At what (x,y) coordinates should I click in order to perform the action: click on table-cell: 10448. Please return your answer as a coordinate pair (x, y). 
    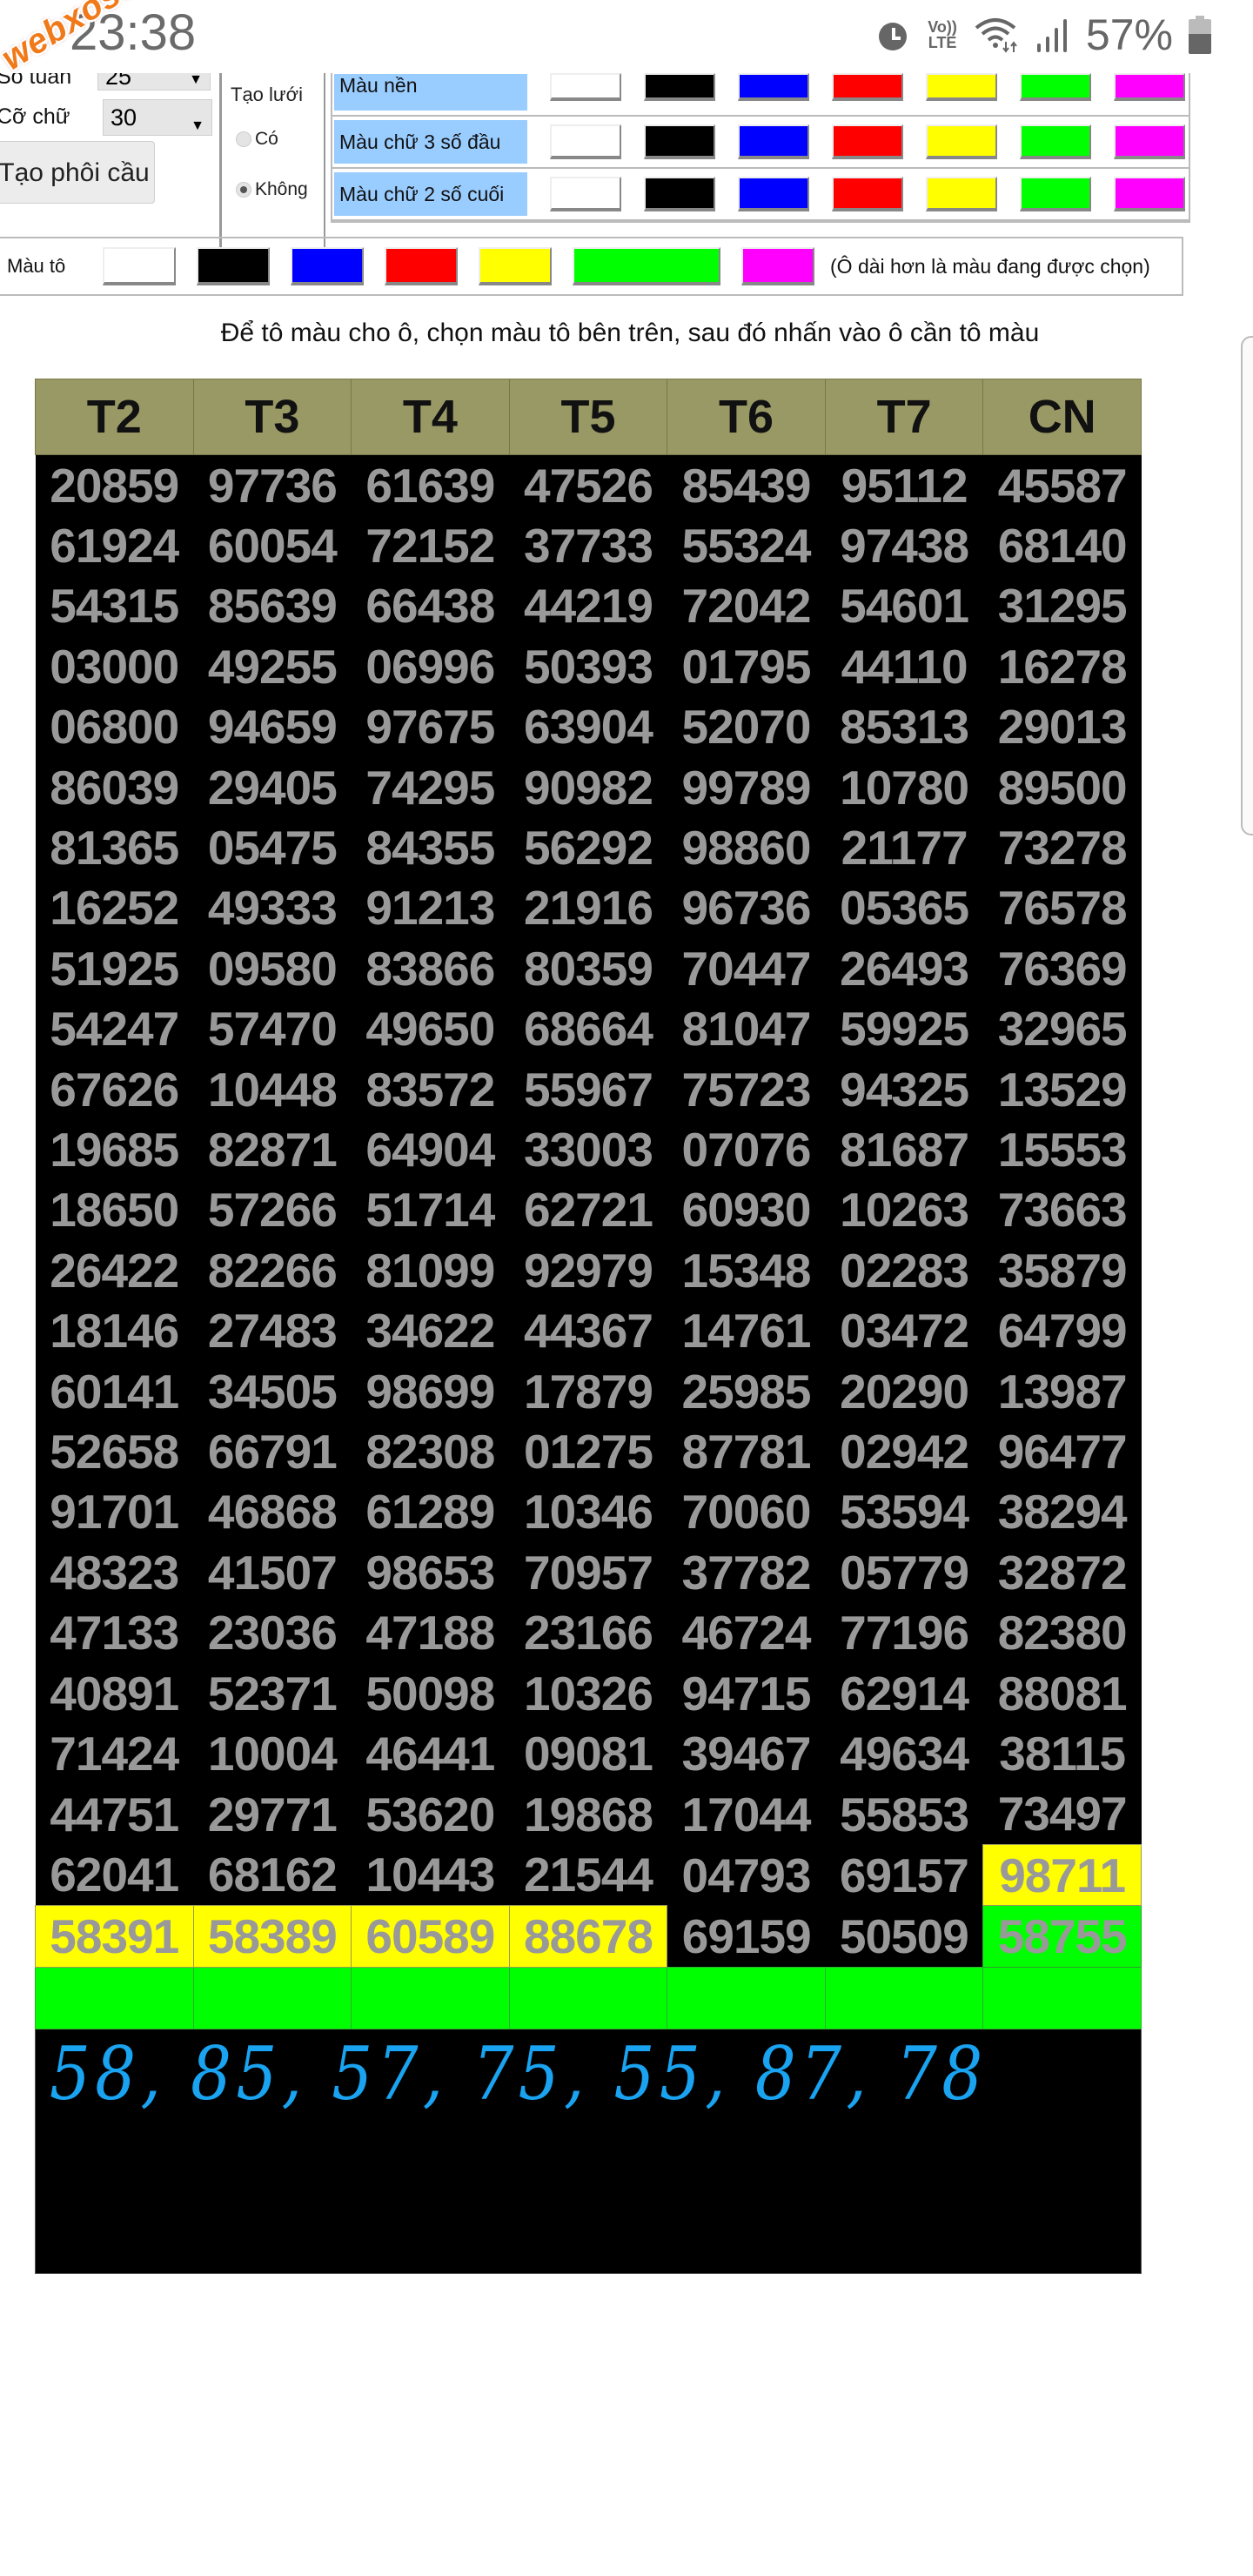
    Looking at the image, I should click on (272, 1089).